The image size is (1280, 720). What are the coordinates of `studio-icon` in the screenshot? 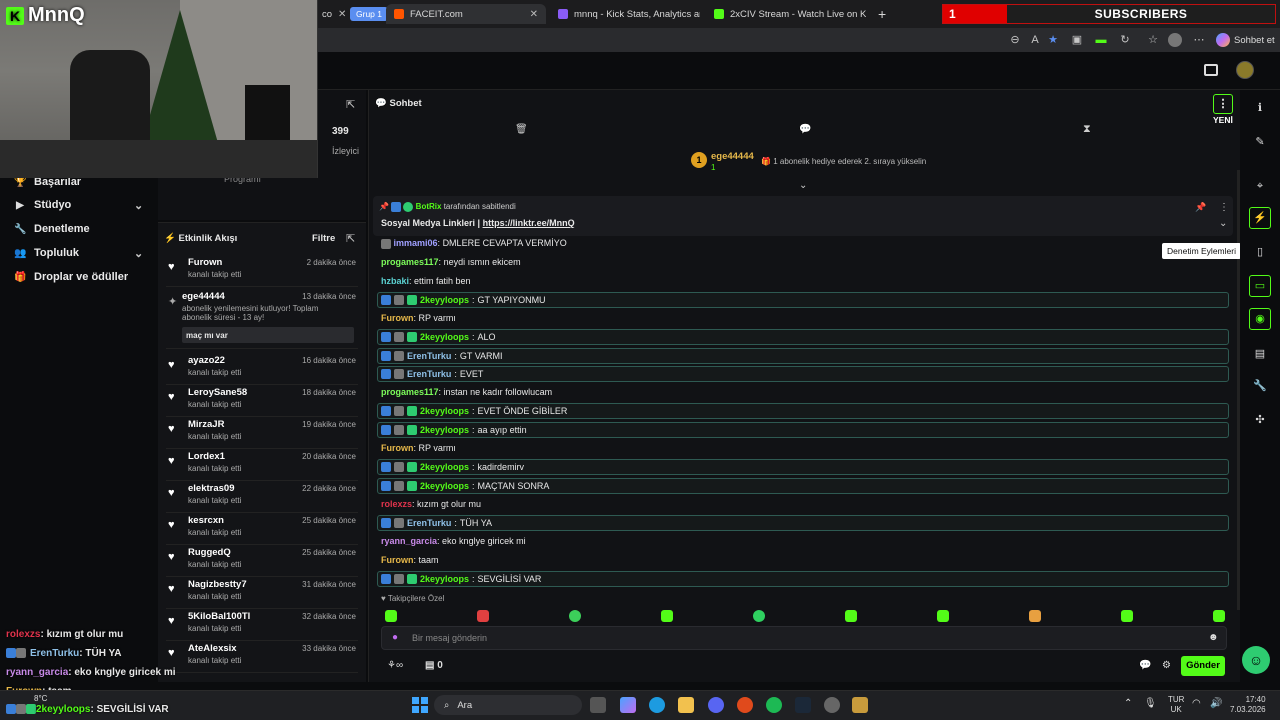 It's located at (1211, 70).